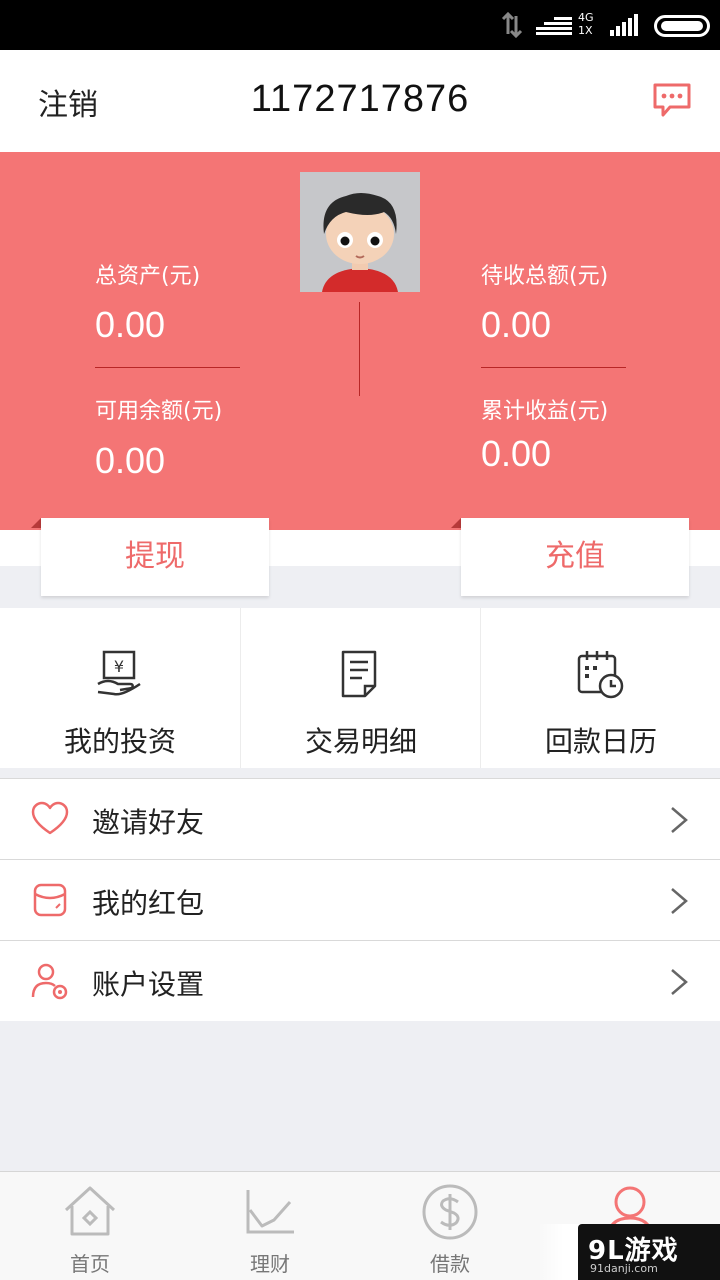 The image size is (720, 1280). What do you see at coordinates (450, 1264) in the screenshot?
I see `nav-label-loan: 借款` at bounding box center [450, 1264].